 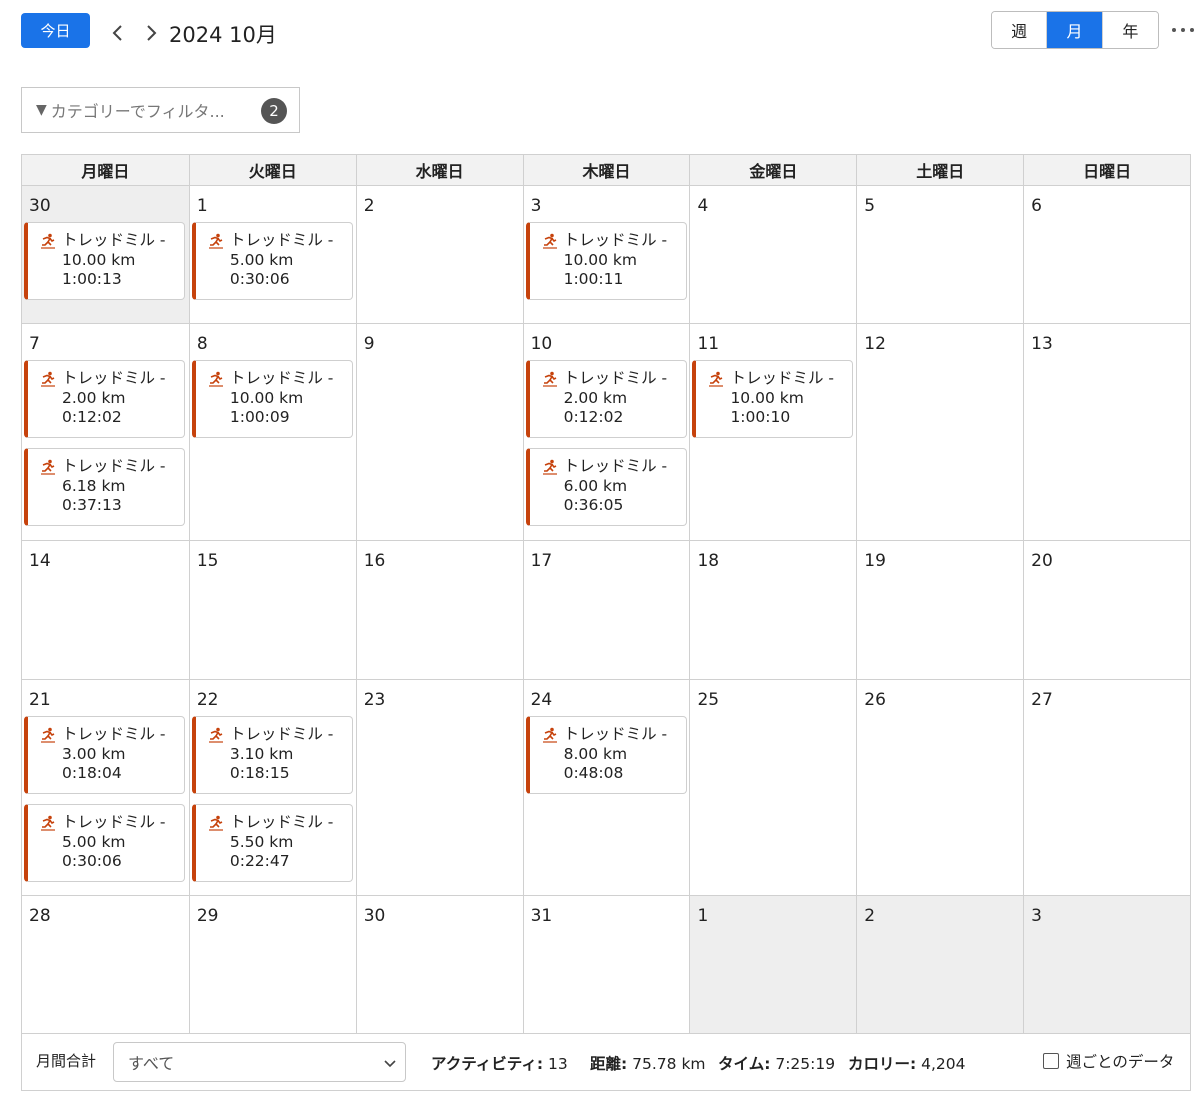 I want to click on dot, so click(x=1183, y=30).